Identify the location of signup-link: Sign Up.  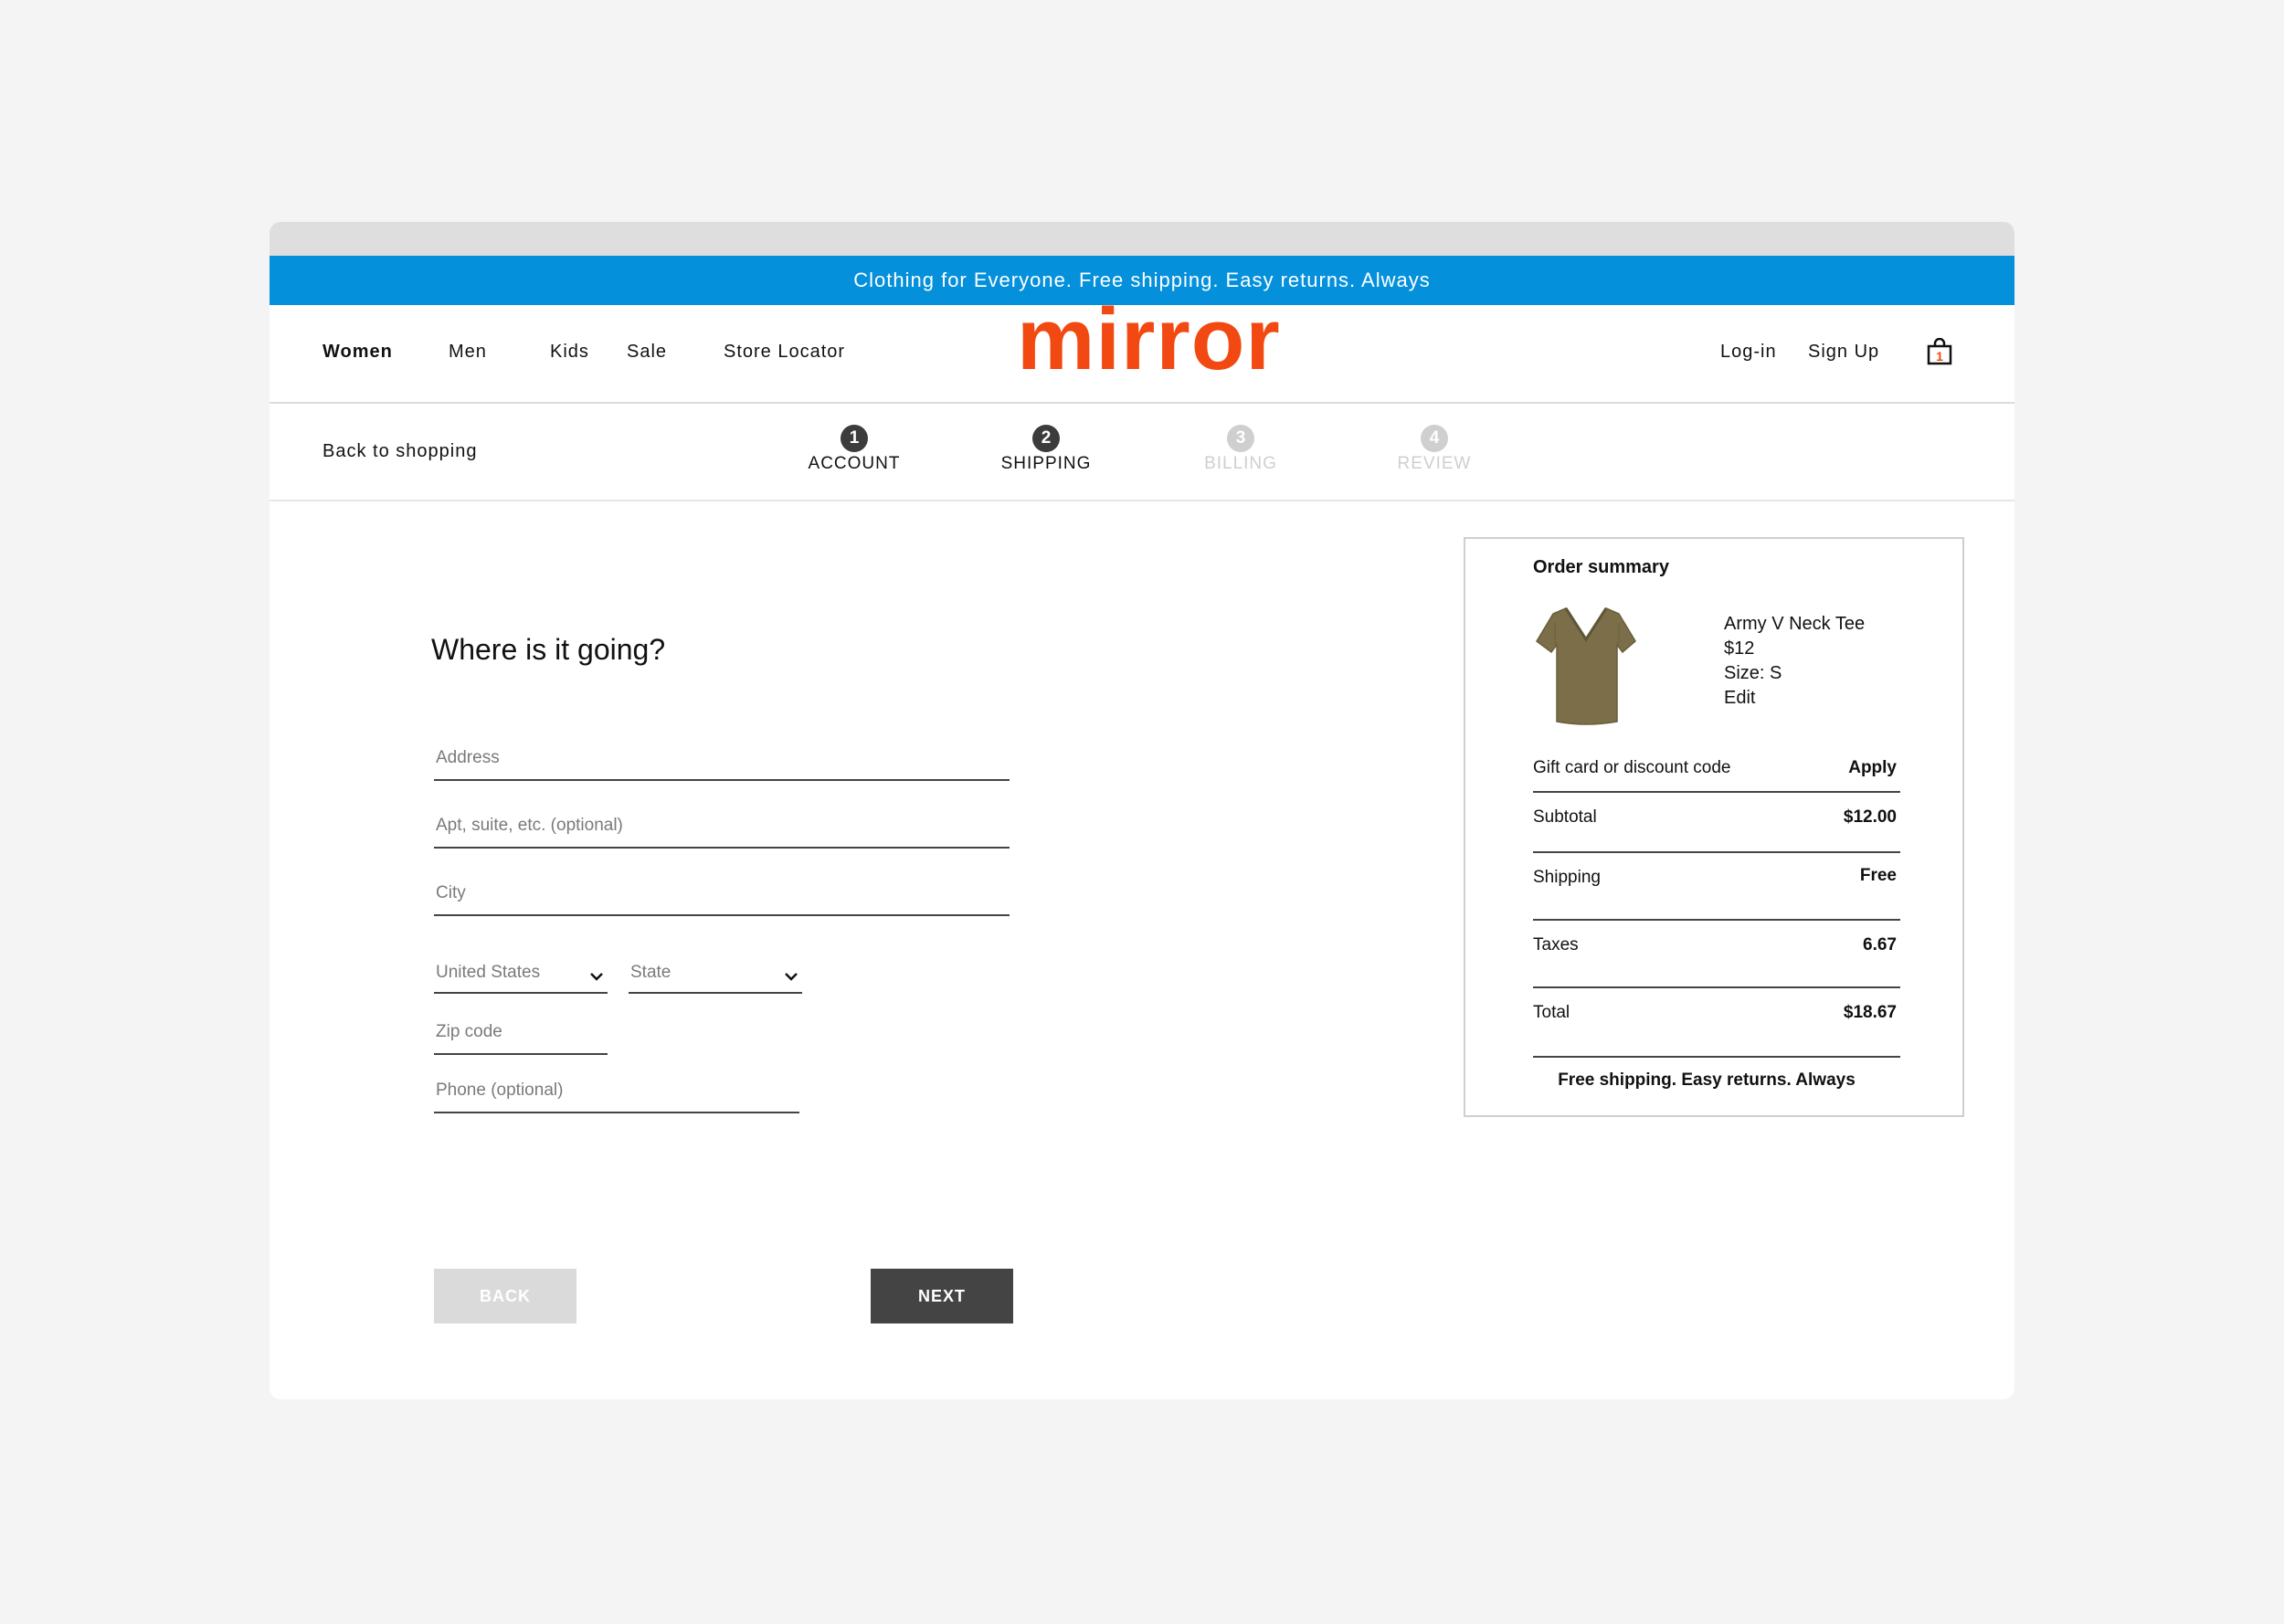
(1843, 352).